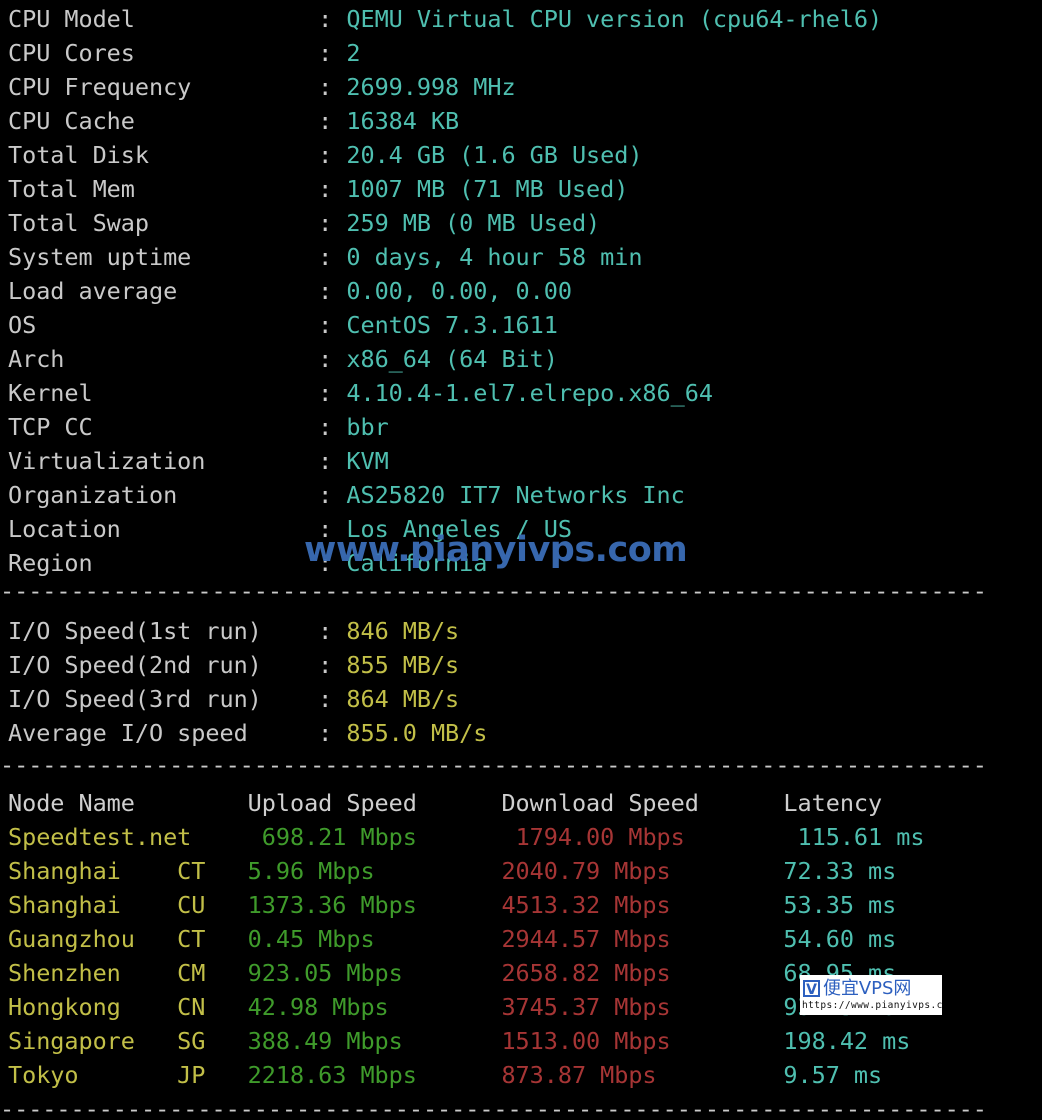 This screenshot has width=1042, height=1120. I want to click on info-row: CPU Cache : 16384 KB, so click(521, 121).